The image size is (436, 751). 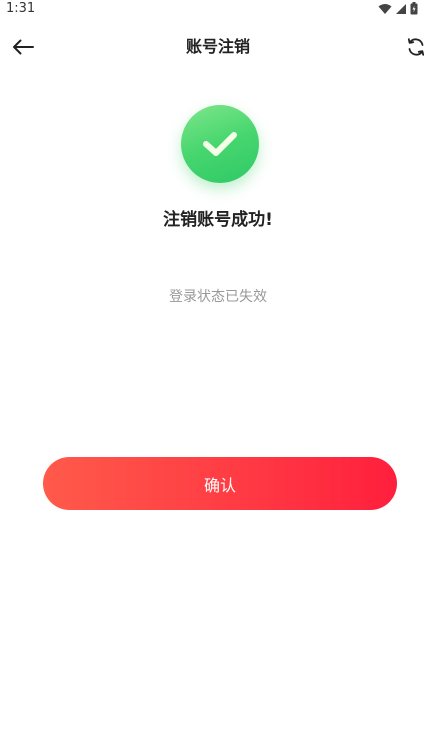 I want to click on check-icon, so click(x=220, y=144).